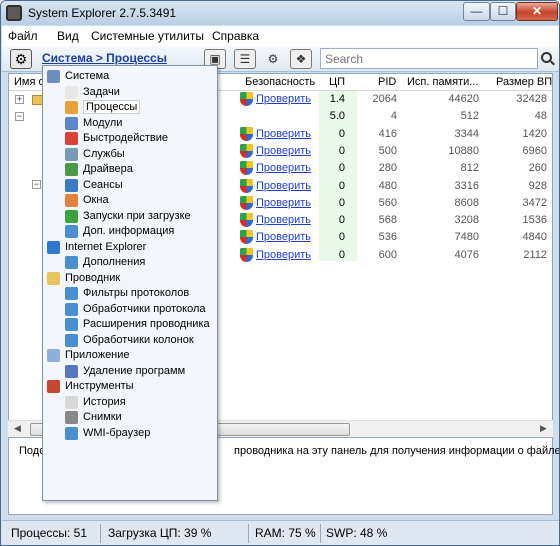 The height and width of the screenshot is (546, 560). What do you see at coordinates (387, 150) in the screenshot?
I see `pid-cell: 500` at bounding box center [387, 150].